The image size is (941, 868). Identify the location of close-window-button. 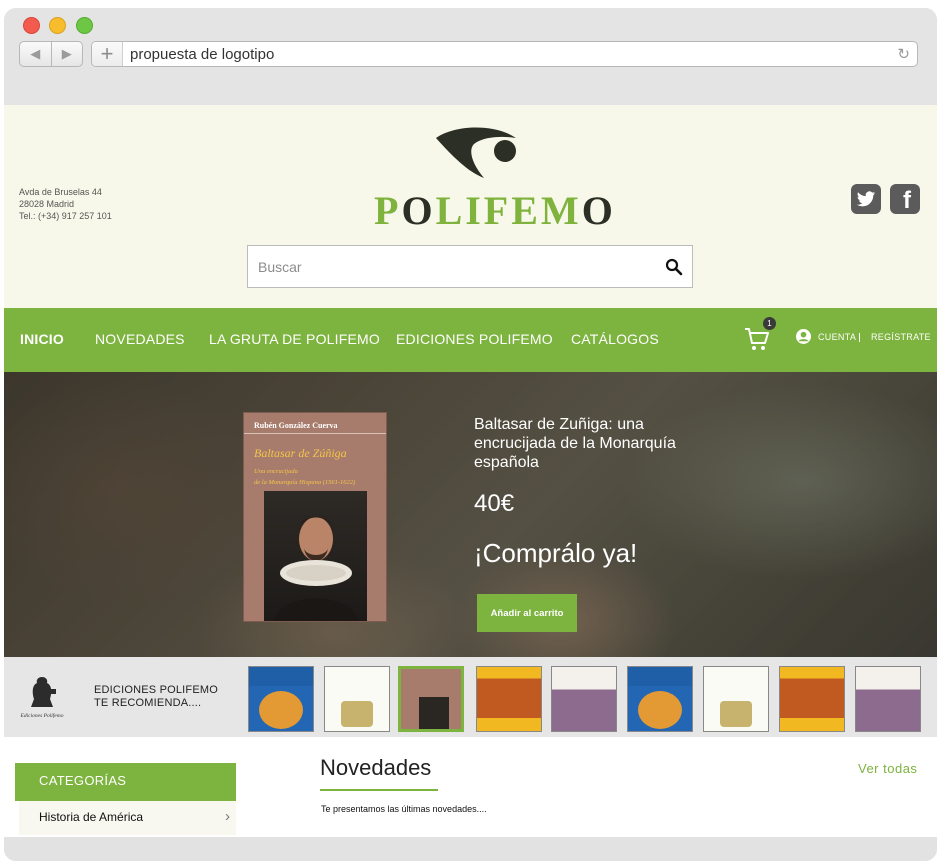
(31, 25).